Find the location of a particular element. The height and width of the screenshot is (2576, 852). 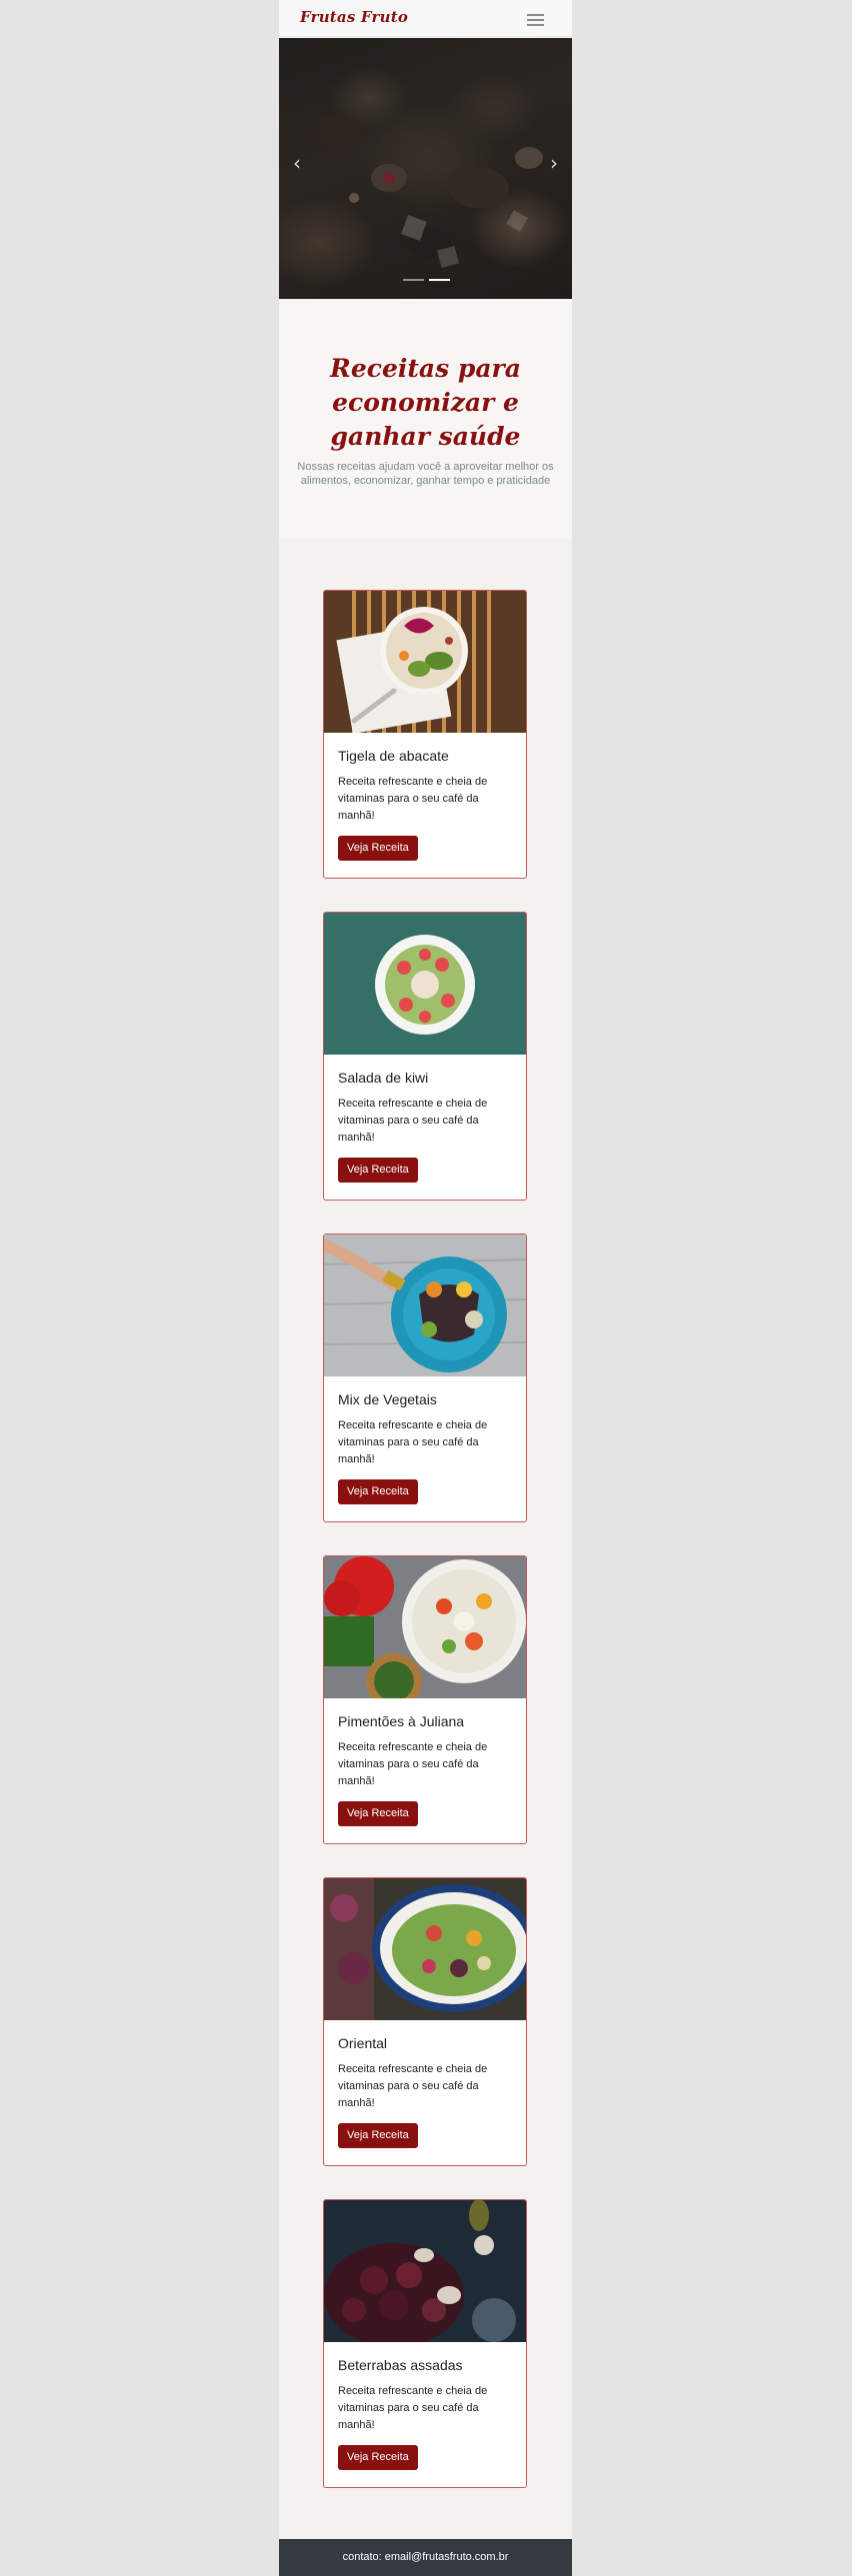

navbar: Frutas Fruto is located at coordinates (425, 18).